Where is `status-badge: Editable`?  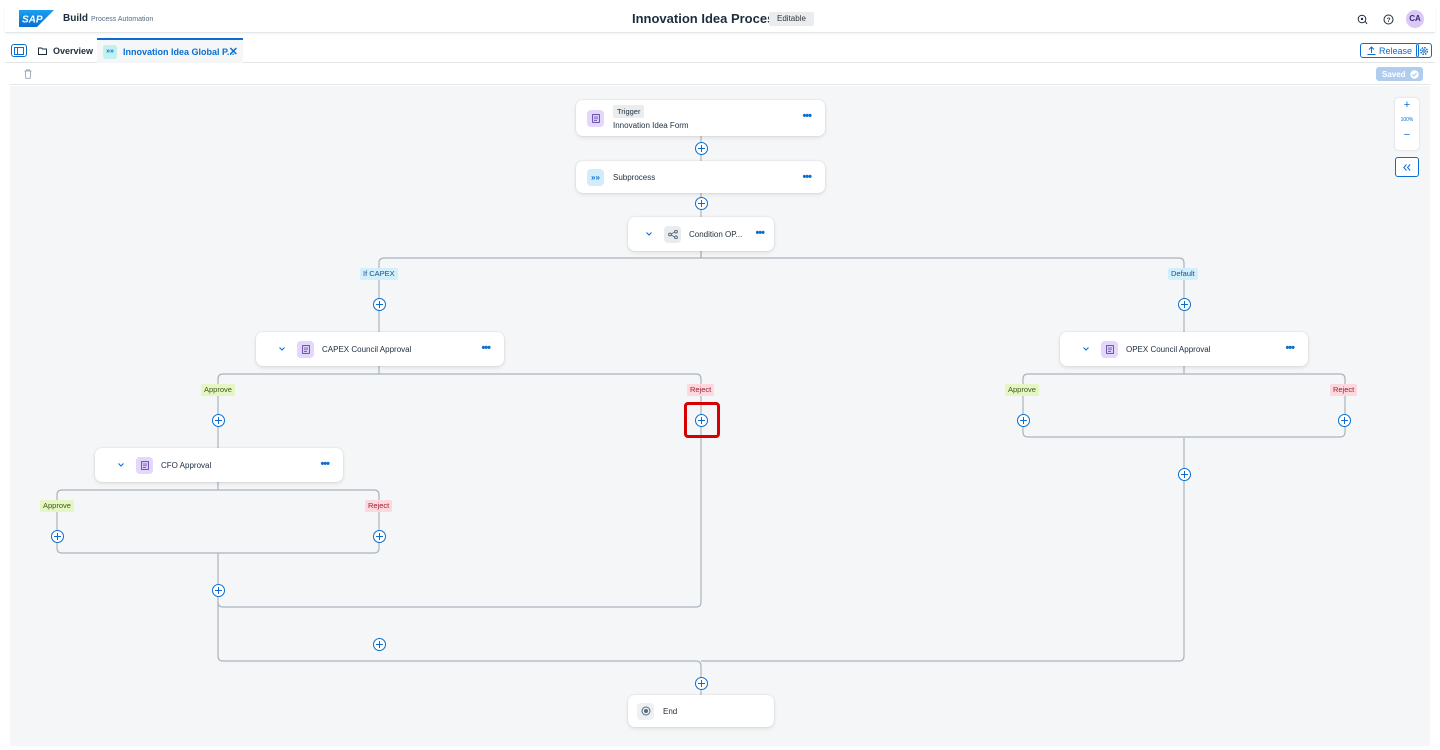
status-badge: Editable is located at coordinates (791, 19).